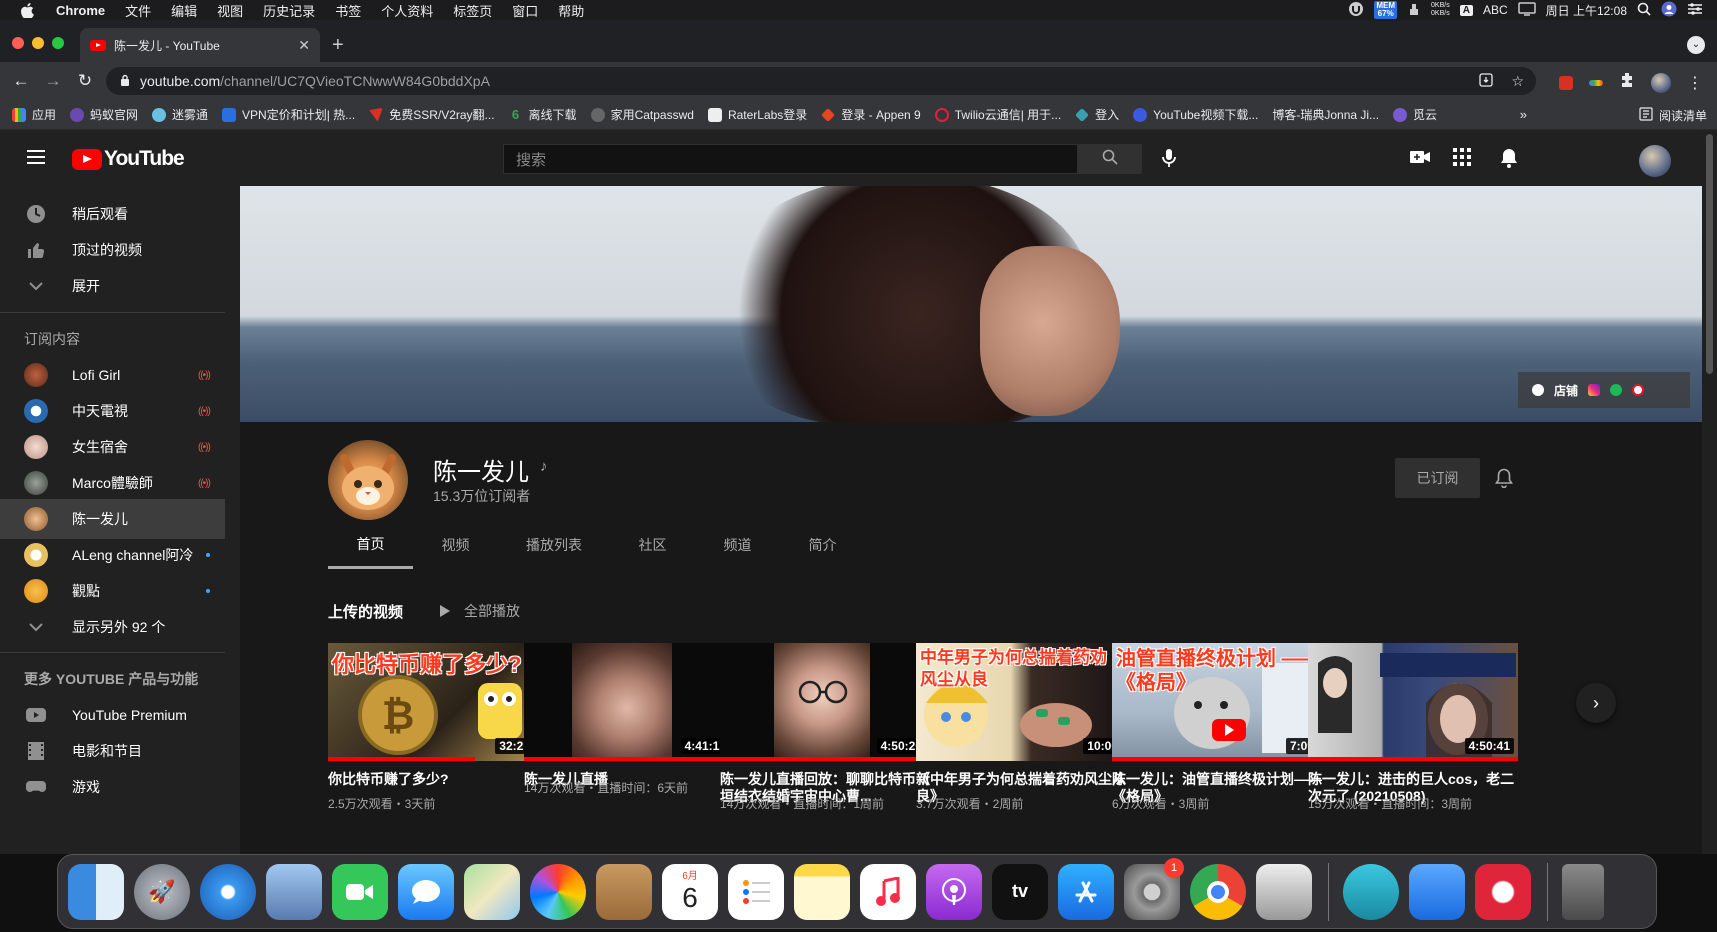  I want to click on archive-utility-icon, so click(1284, 891).